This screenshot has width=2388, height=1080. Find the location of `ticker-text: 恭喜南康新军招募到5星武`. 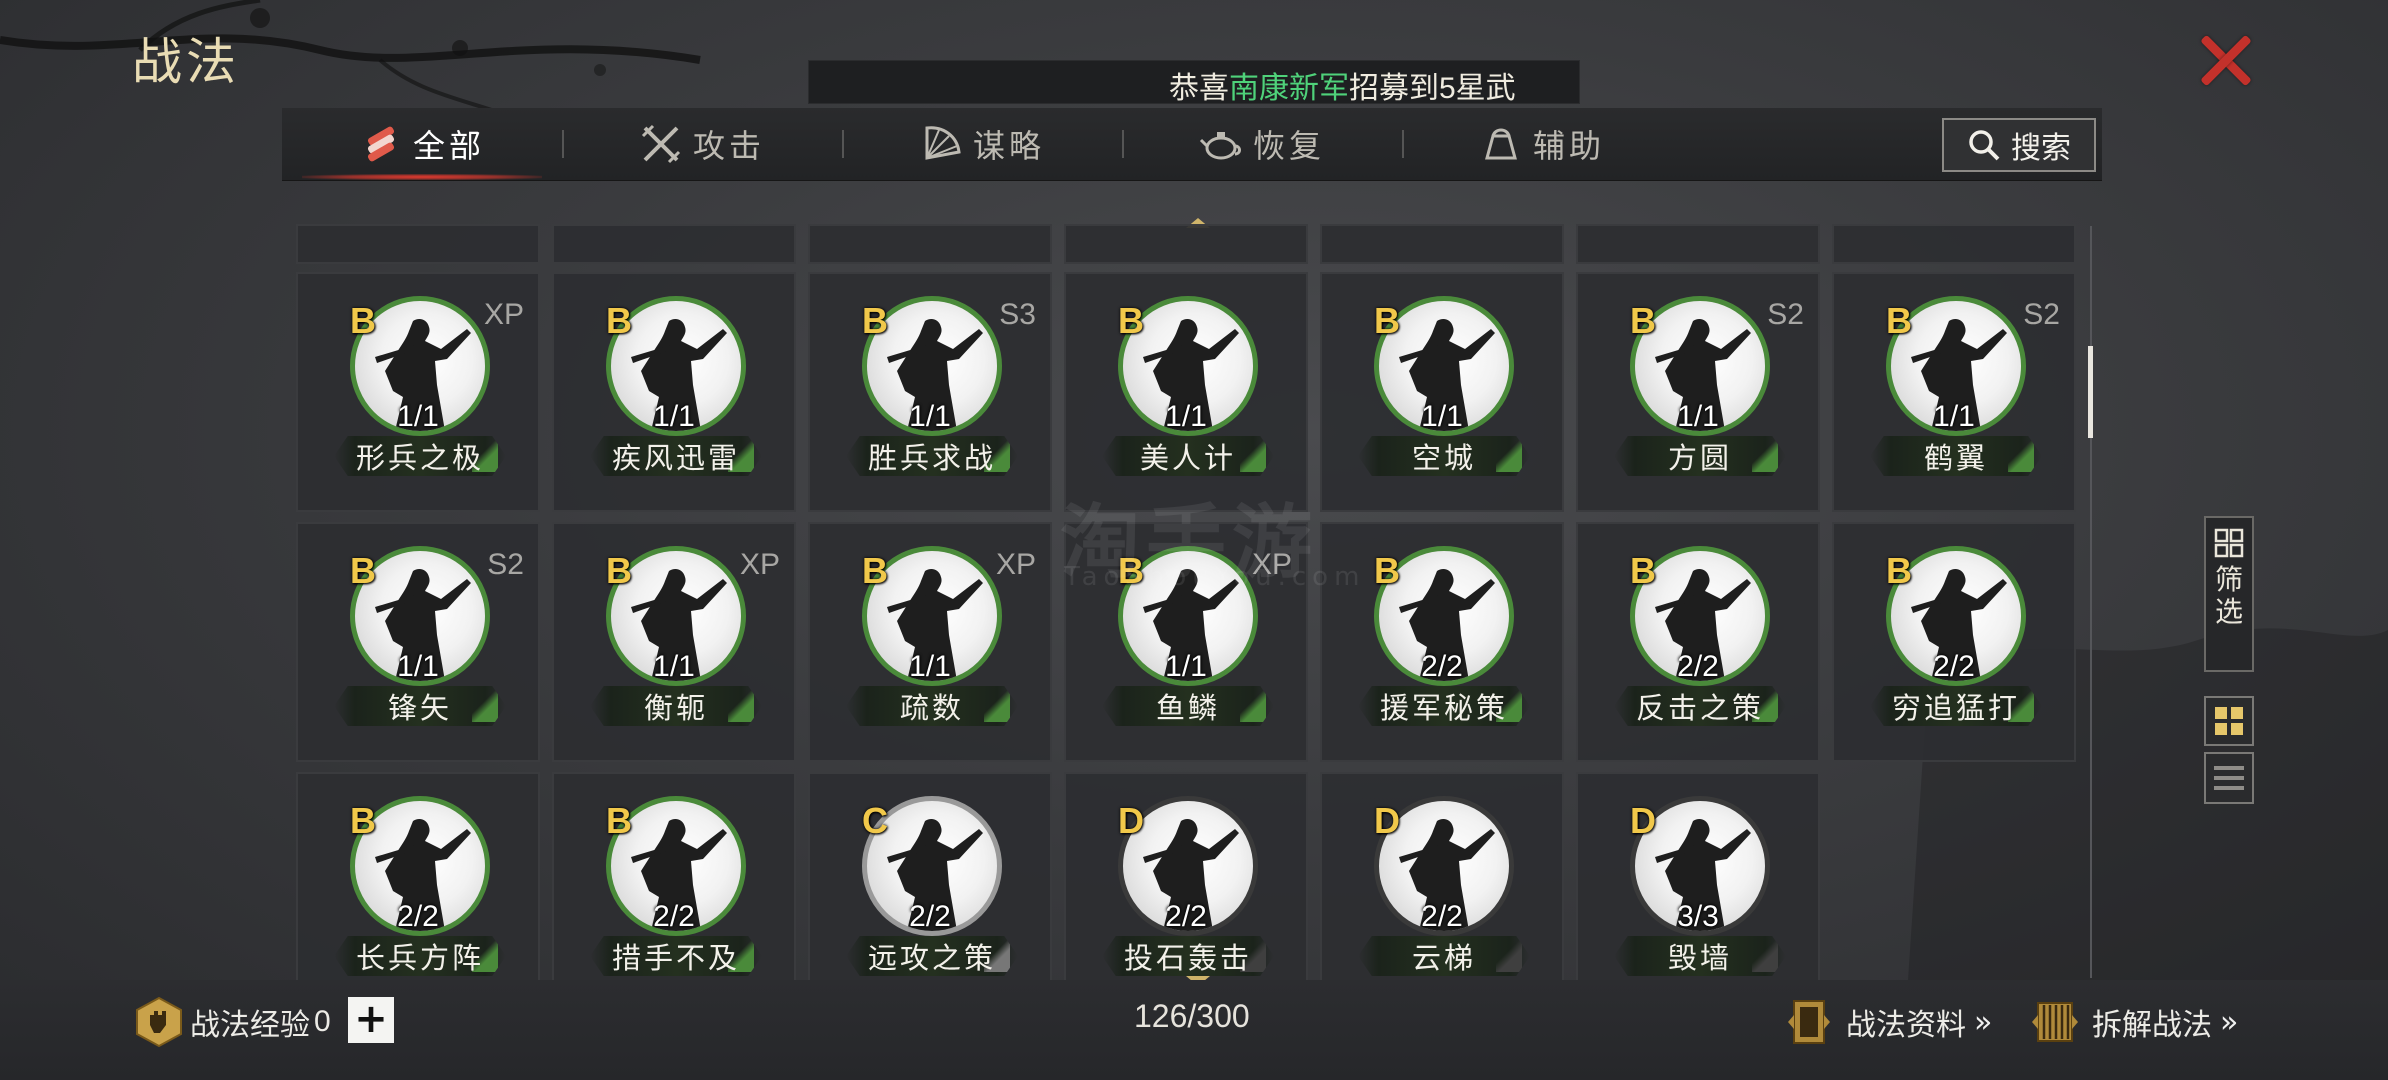

ticker-text: 恭喜南康新军招募到5星武 is located at coordinates (1342, 88).